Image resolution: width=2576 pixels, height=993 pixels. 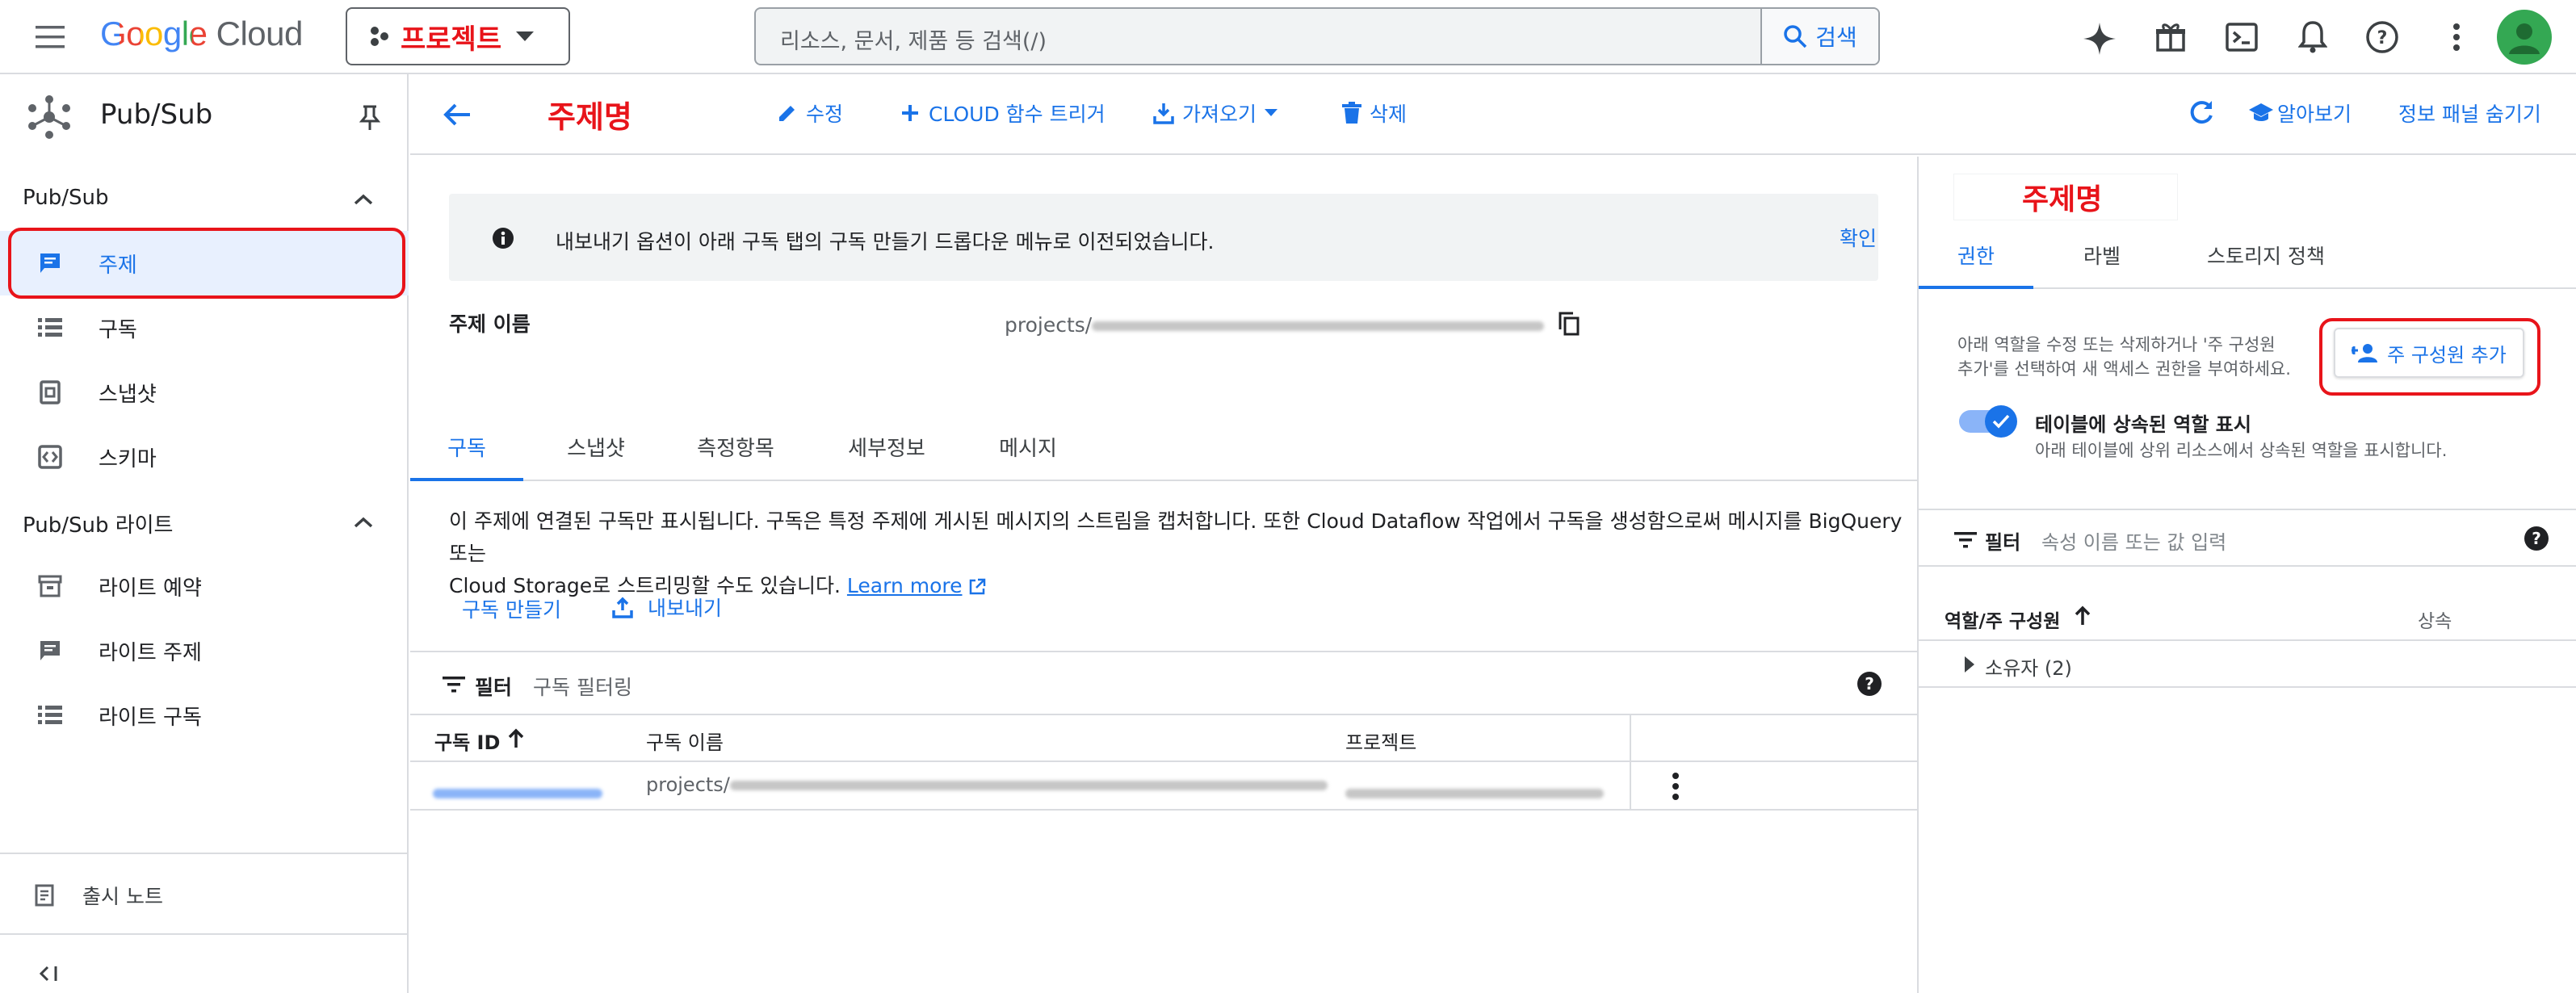 What do you see at coordinates (201, 34) in the screenshot?
I see `google-cloud-logo: Google Cloud` at bounding box center [201, 34].